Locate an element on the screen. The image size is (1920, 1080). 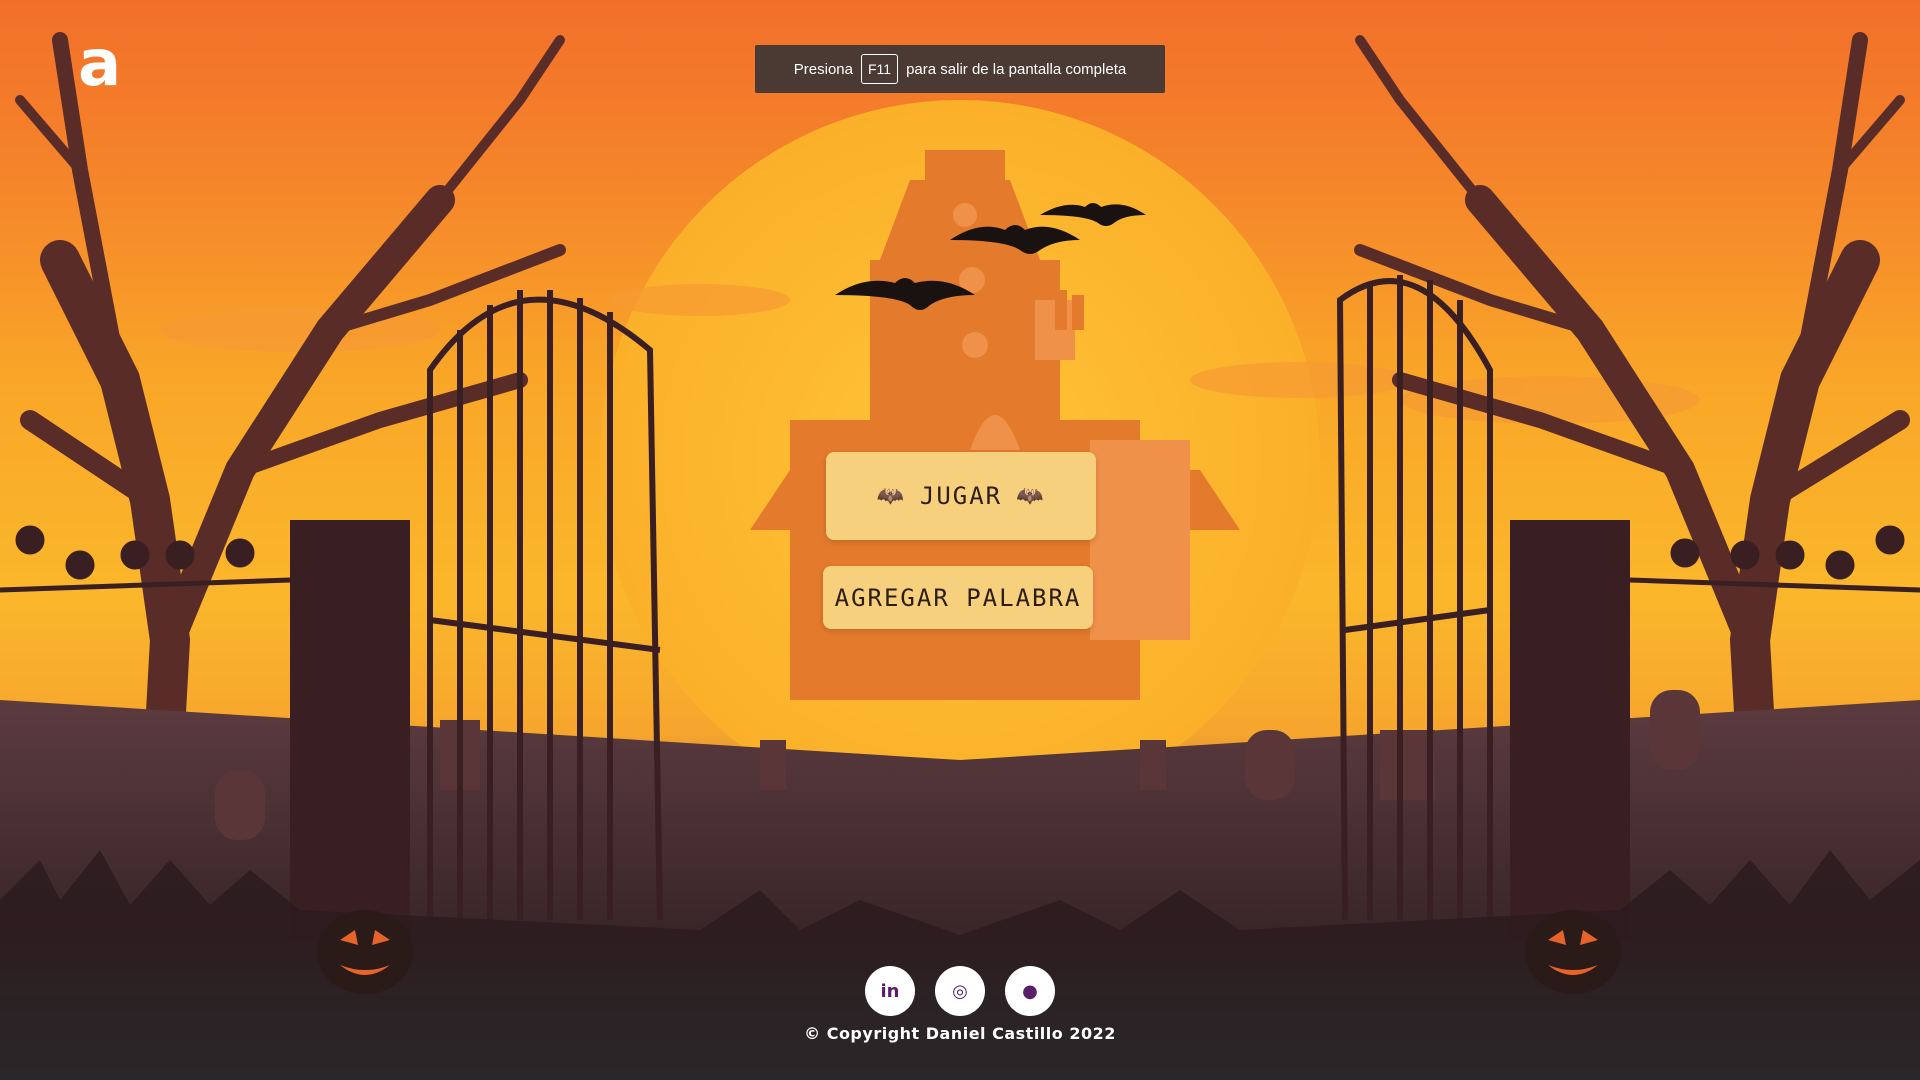
copyright-text: © Copyright Daniel Castillo 2022 is located at coordinates (960, 1033).